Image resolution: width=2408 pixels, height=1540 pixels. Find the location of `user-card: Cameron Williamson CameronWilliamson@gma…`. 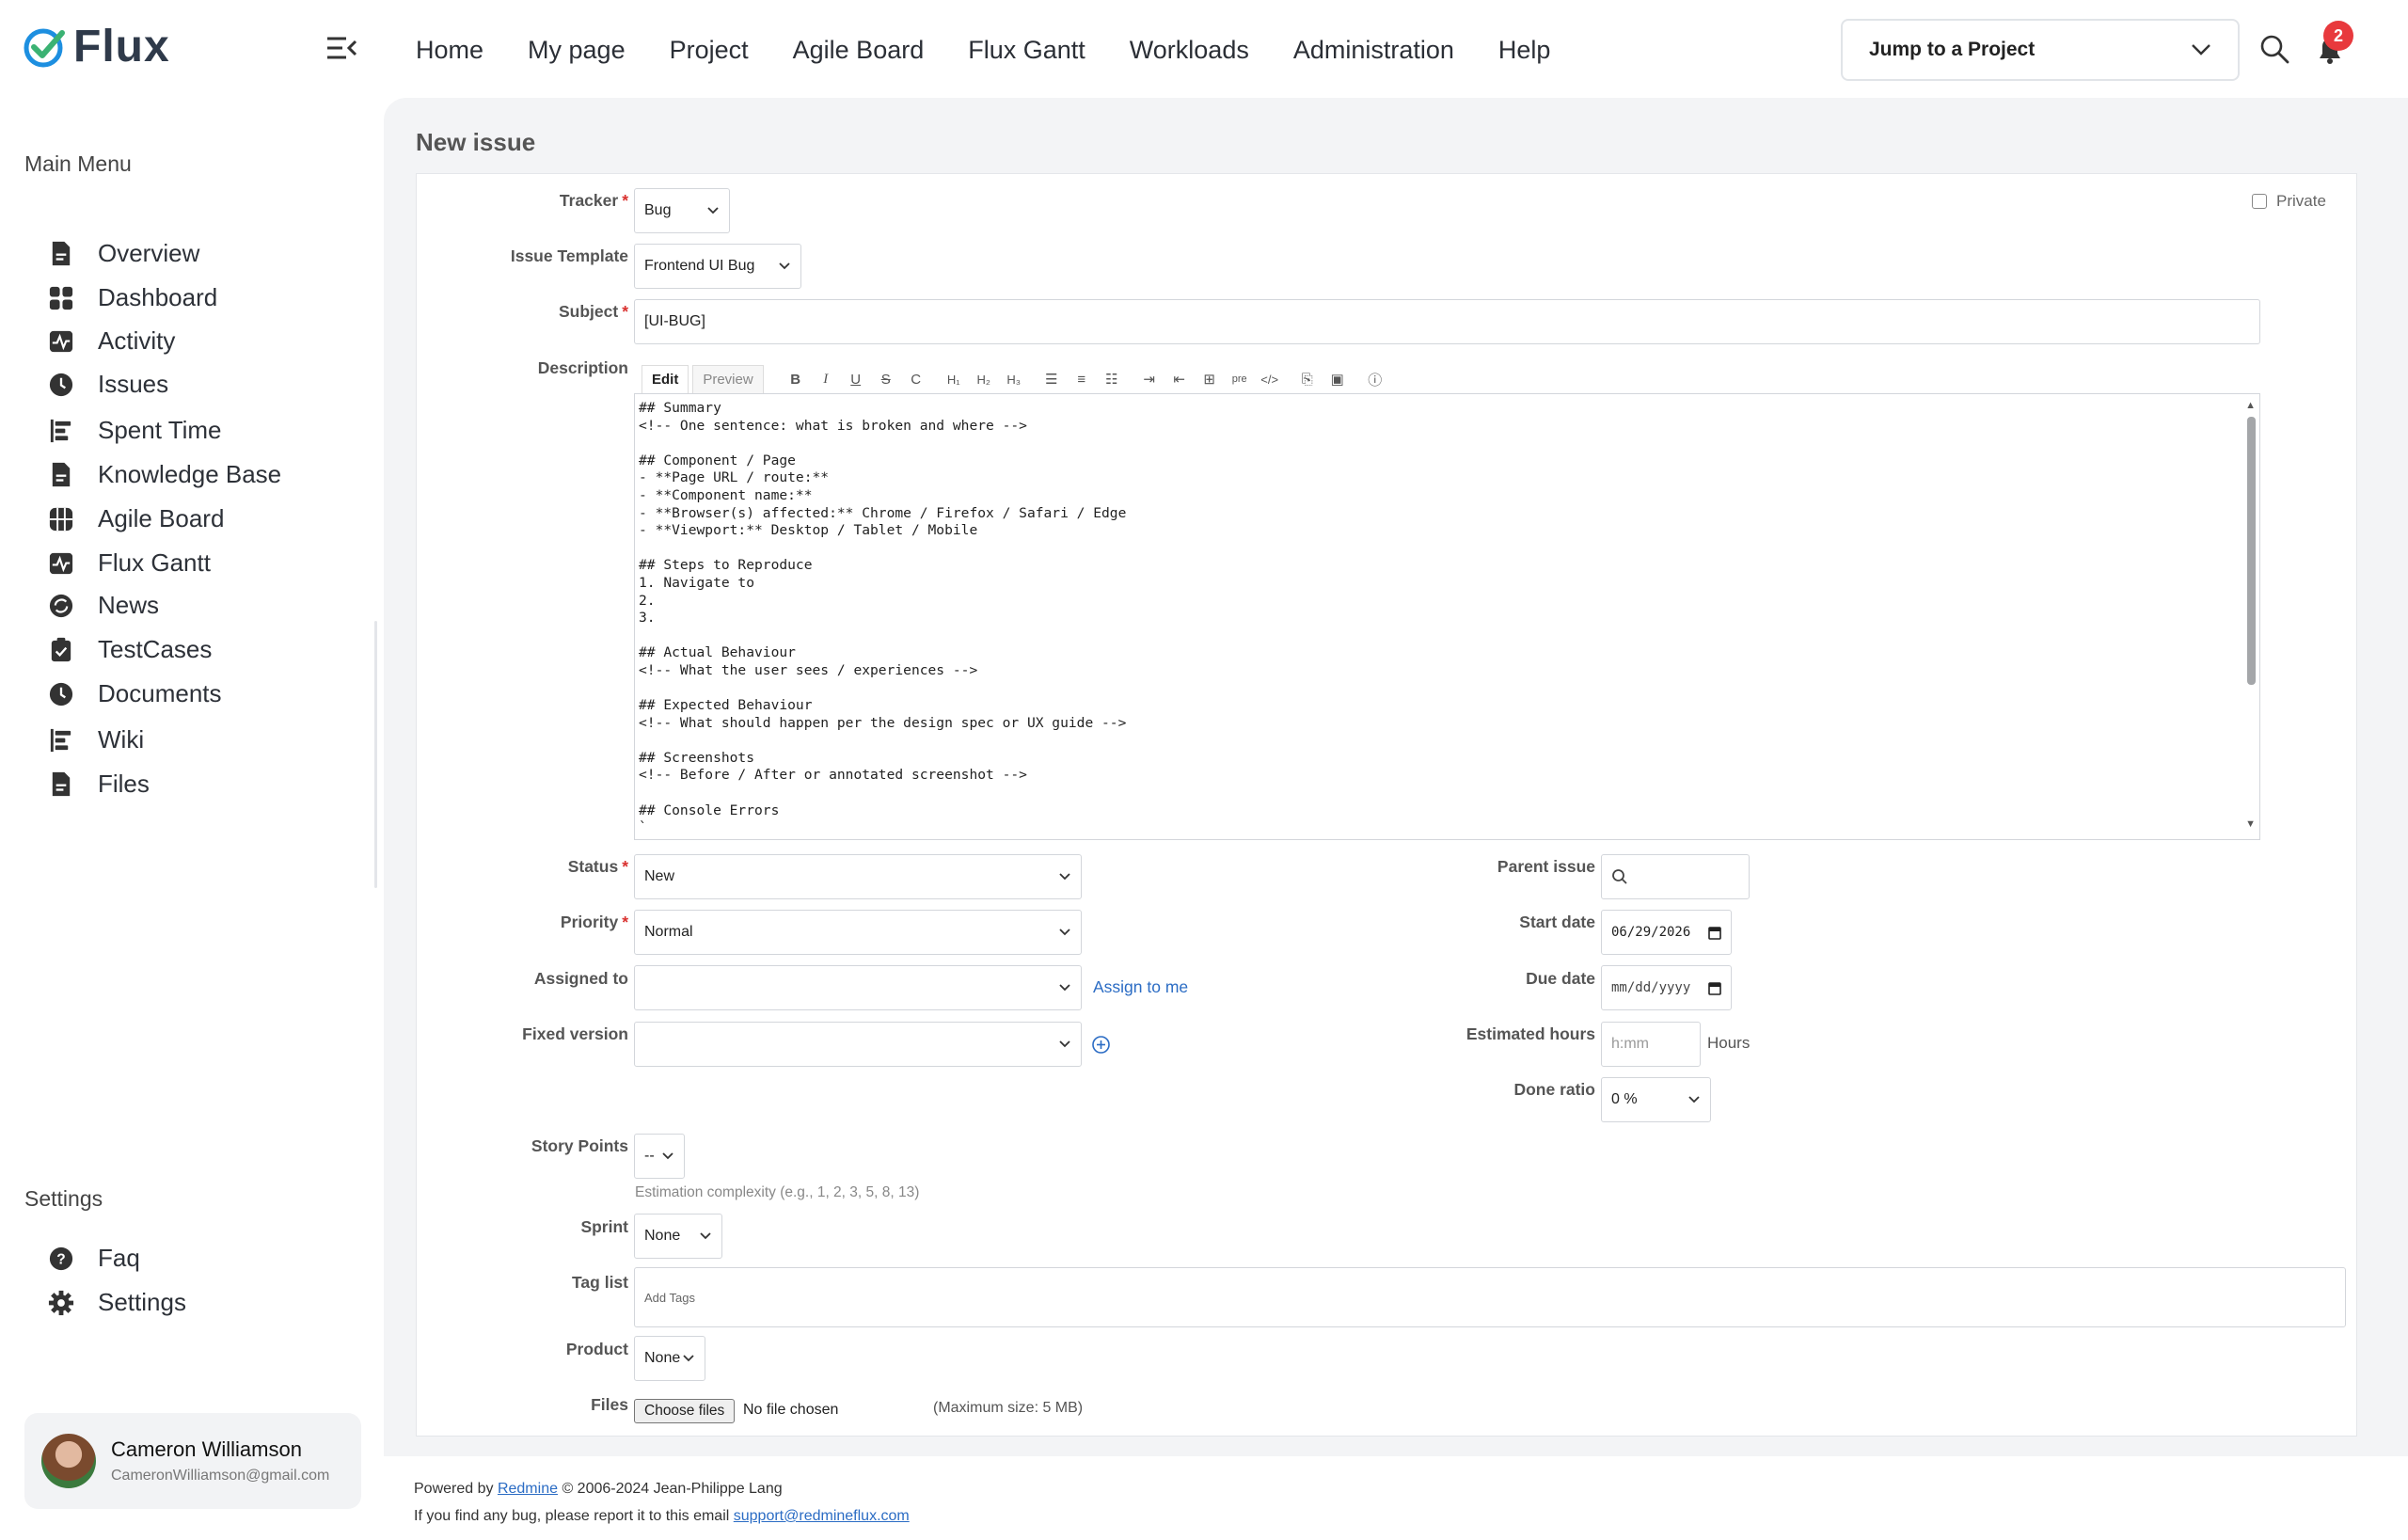

user-card: Cameron Williamson CameronWilliamson@gma… is located at coordinates (193, 1461).